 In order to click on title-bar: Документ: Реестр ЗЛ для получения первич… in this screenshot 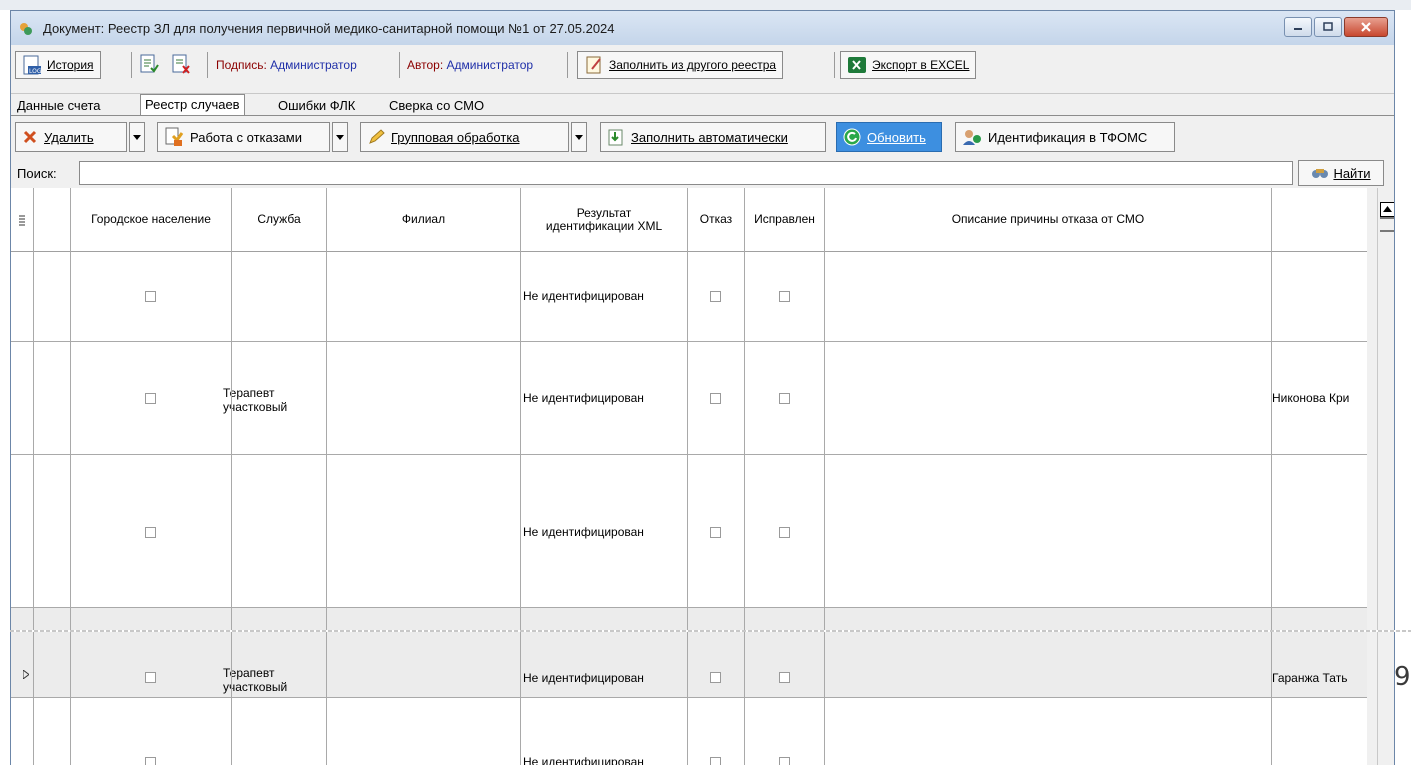, I will do `click(702, 28)`.